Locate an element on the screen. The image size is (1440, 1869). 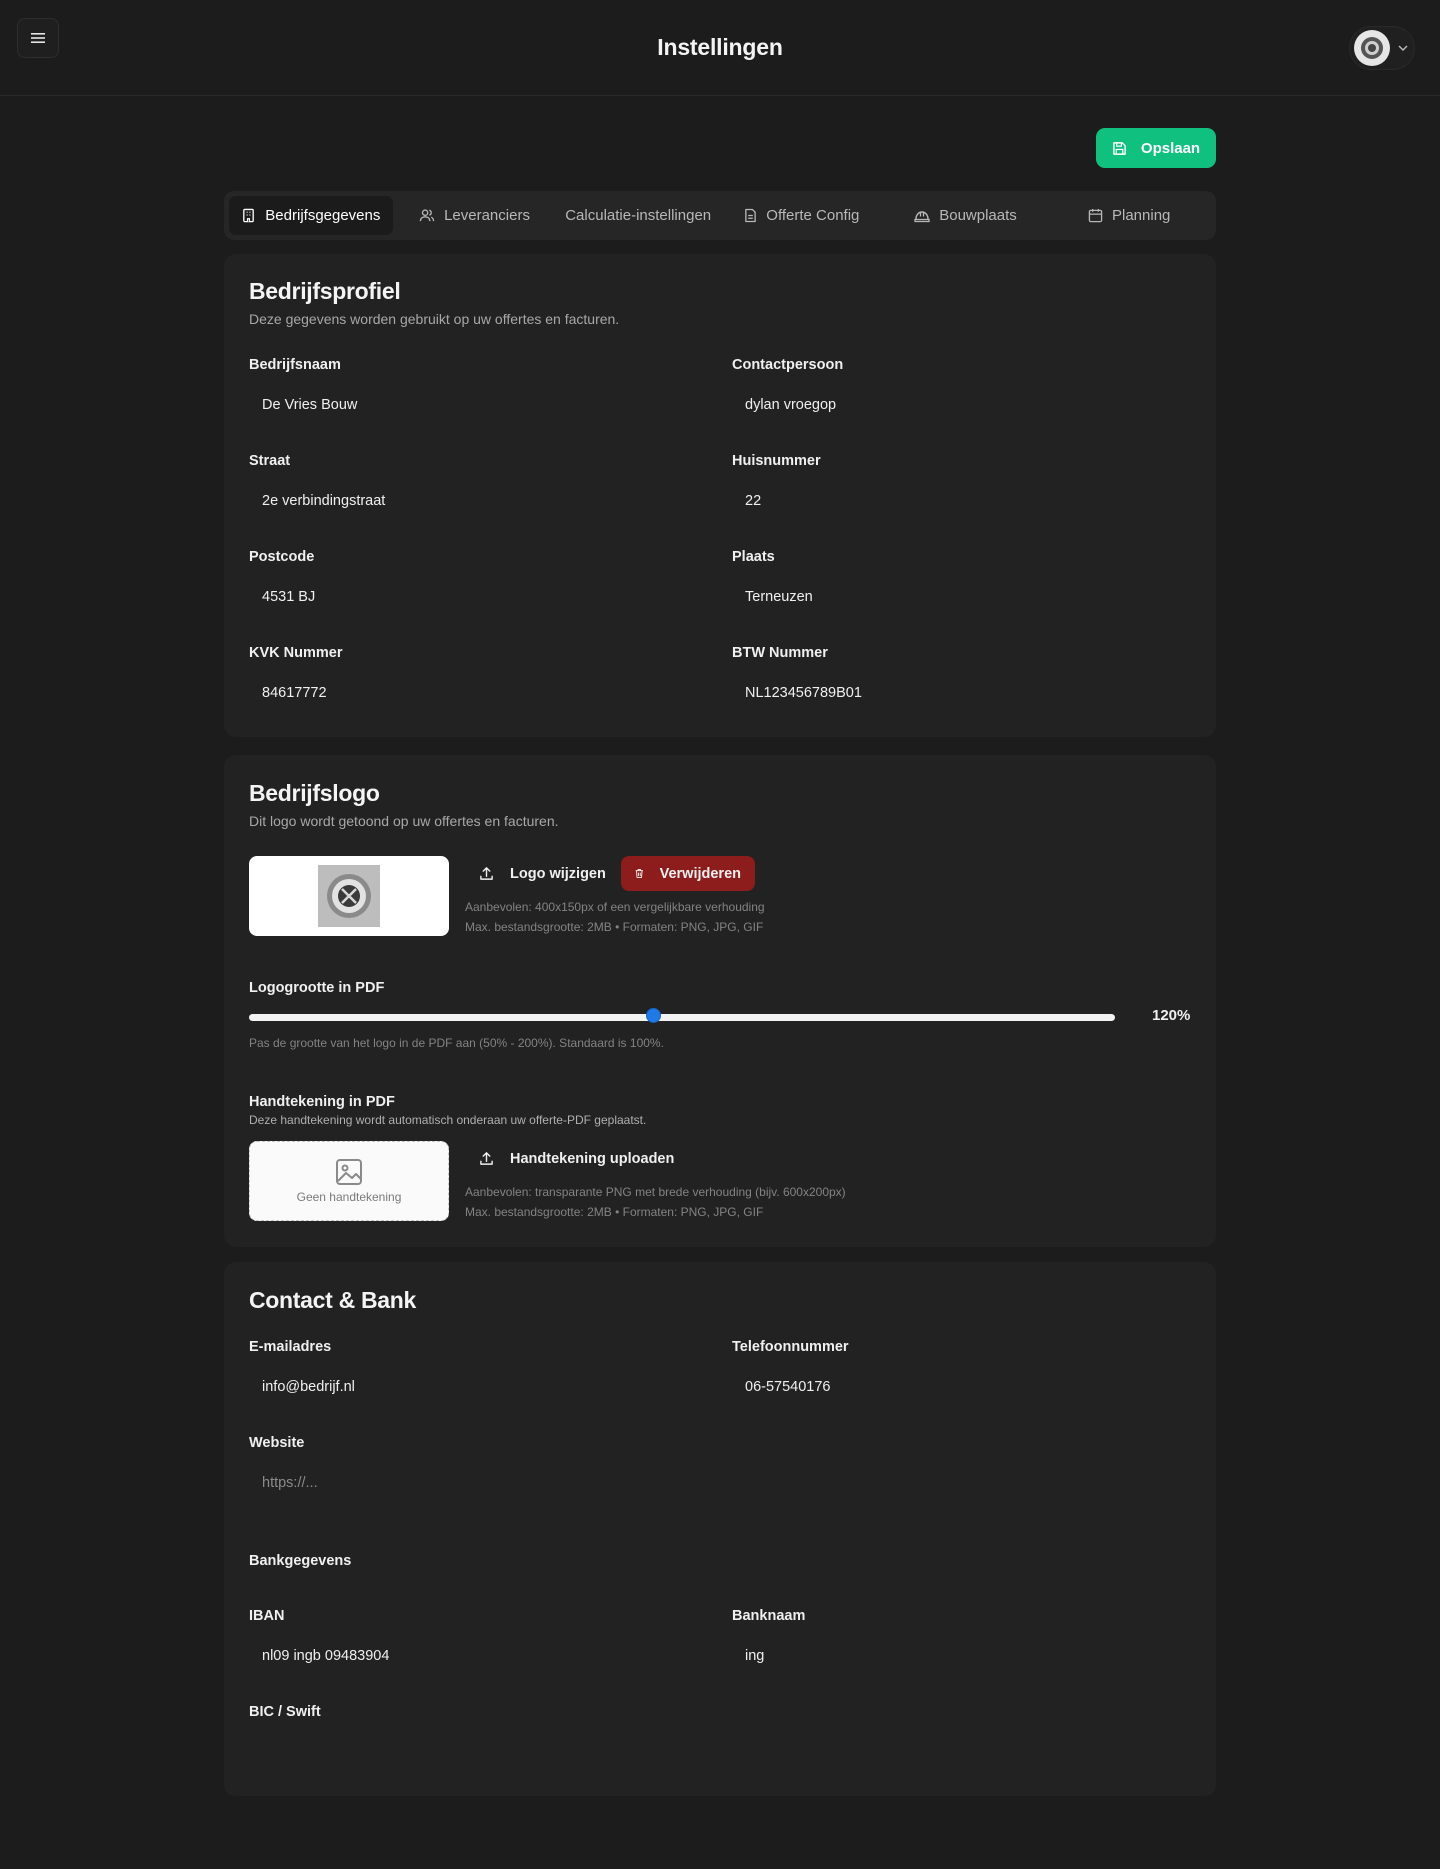
change-logo-label: Logo wijzigen is located at coordinates (558, 873).